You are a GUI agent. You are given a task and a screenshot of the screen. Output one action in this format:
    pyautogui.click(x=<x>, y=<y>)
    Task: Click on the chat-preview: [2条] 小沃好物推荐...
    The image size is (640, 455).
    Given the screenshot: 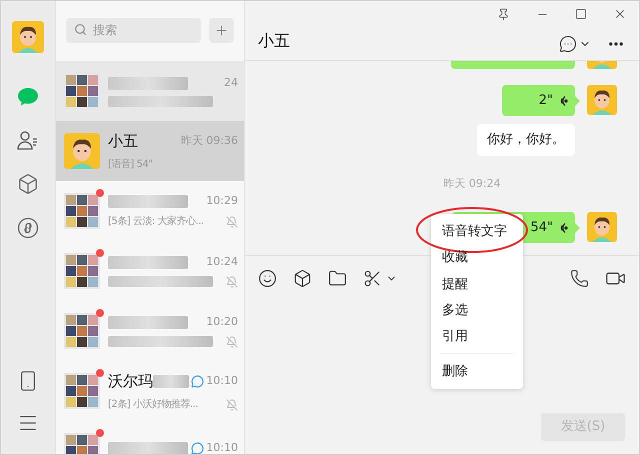 What is the action you would take?
    pyautogui.click(x=153, y=405)
    